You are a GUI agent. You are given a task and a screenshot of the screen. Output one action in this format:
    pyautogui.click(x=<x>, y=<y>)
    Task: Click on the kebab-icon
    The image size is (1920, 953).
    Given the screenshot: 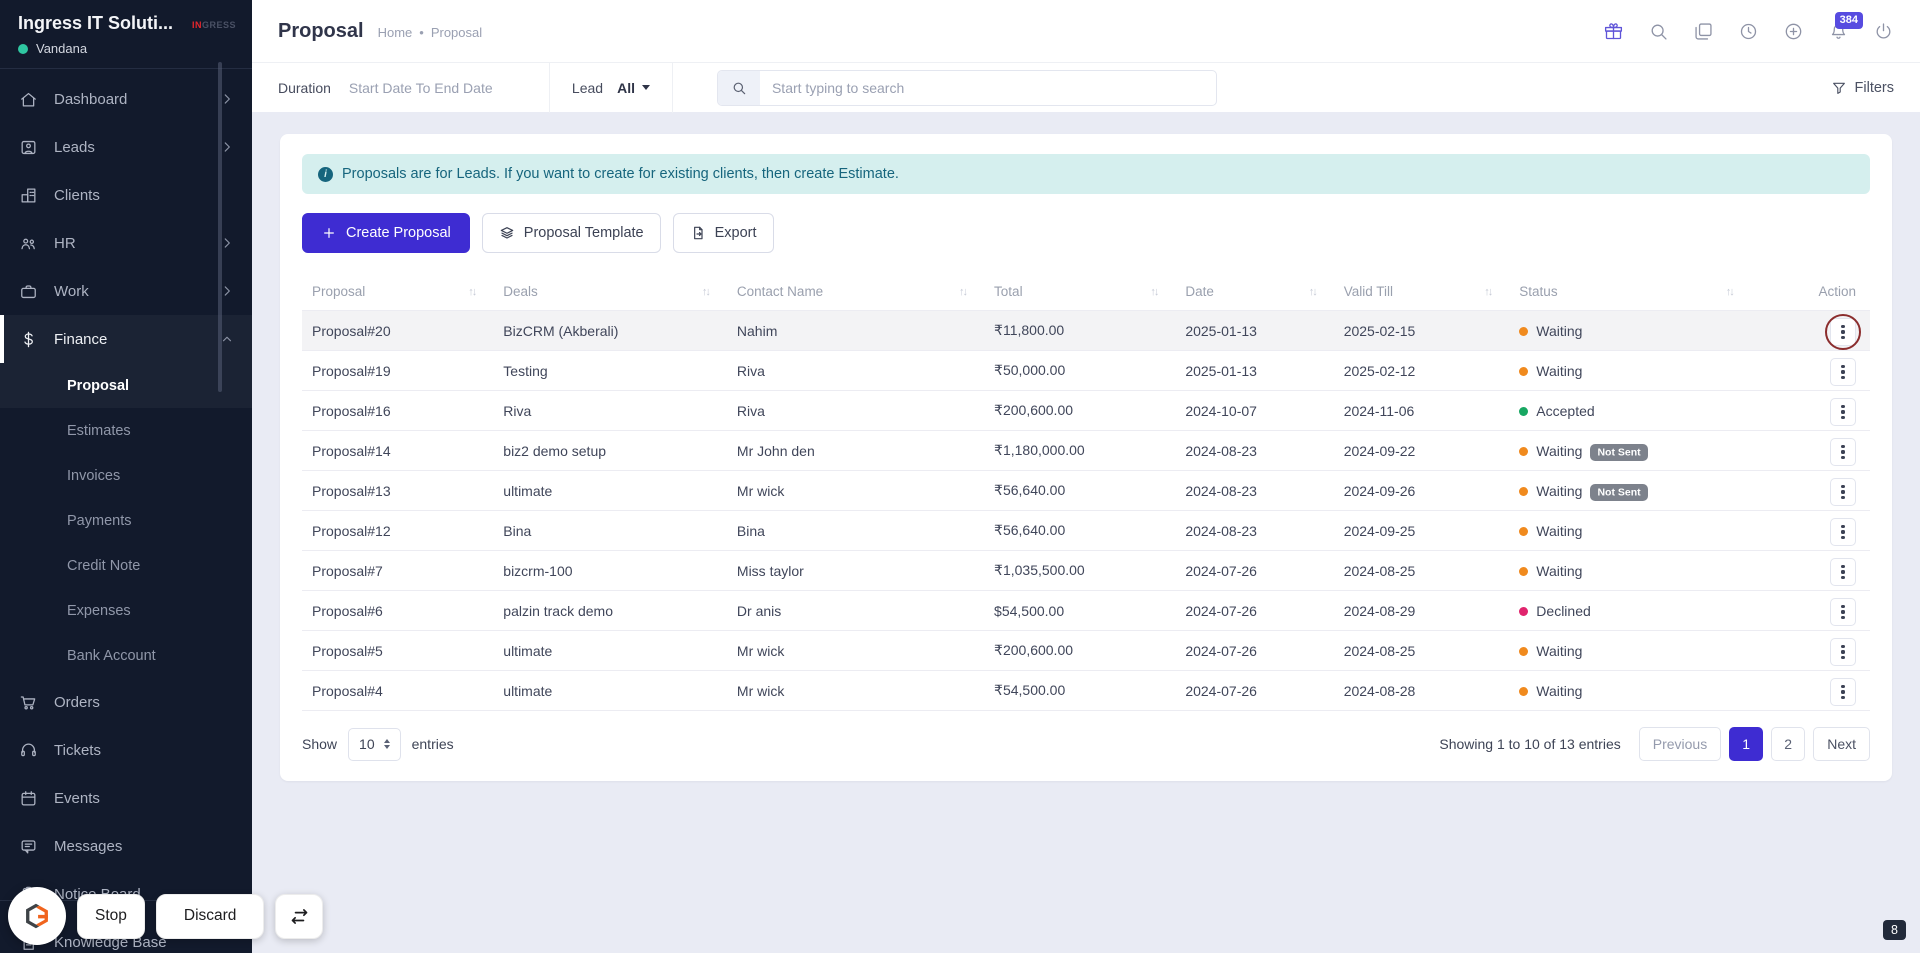 What is the action you would take?
    pyautogui.click(x=1843, y=452)
    